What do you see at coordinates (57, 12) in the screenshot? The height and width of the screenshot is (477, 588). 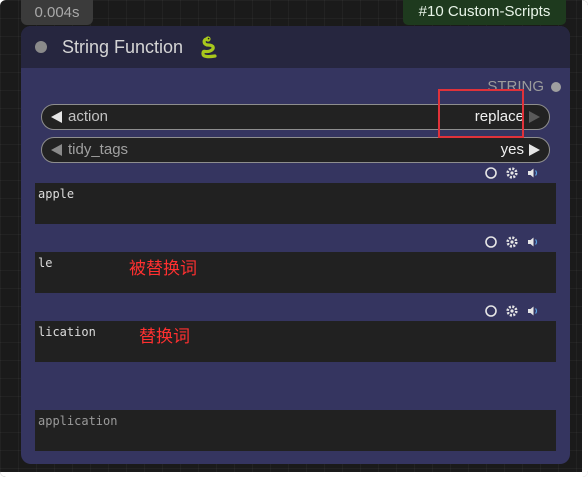 I see `execution-time-badge: 0.004s` at bounding box center [57, 12].